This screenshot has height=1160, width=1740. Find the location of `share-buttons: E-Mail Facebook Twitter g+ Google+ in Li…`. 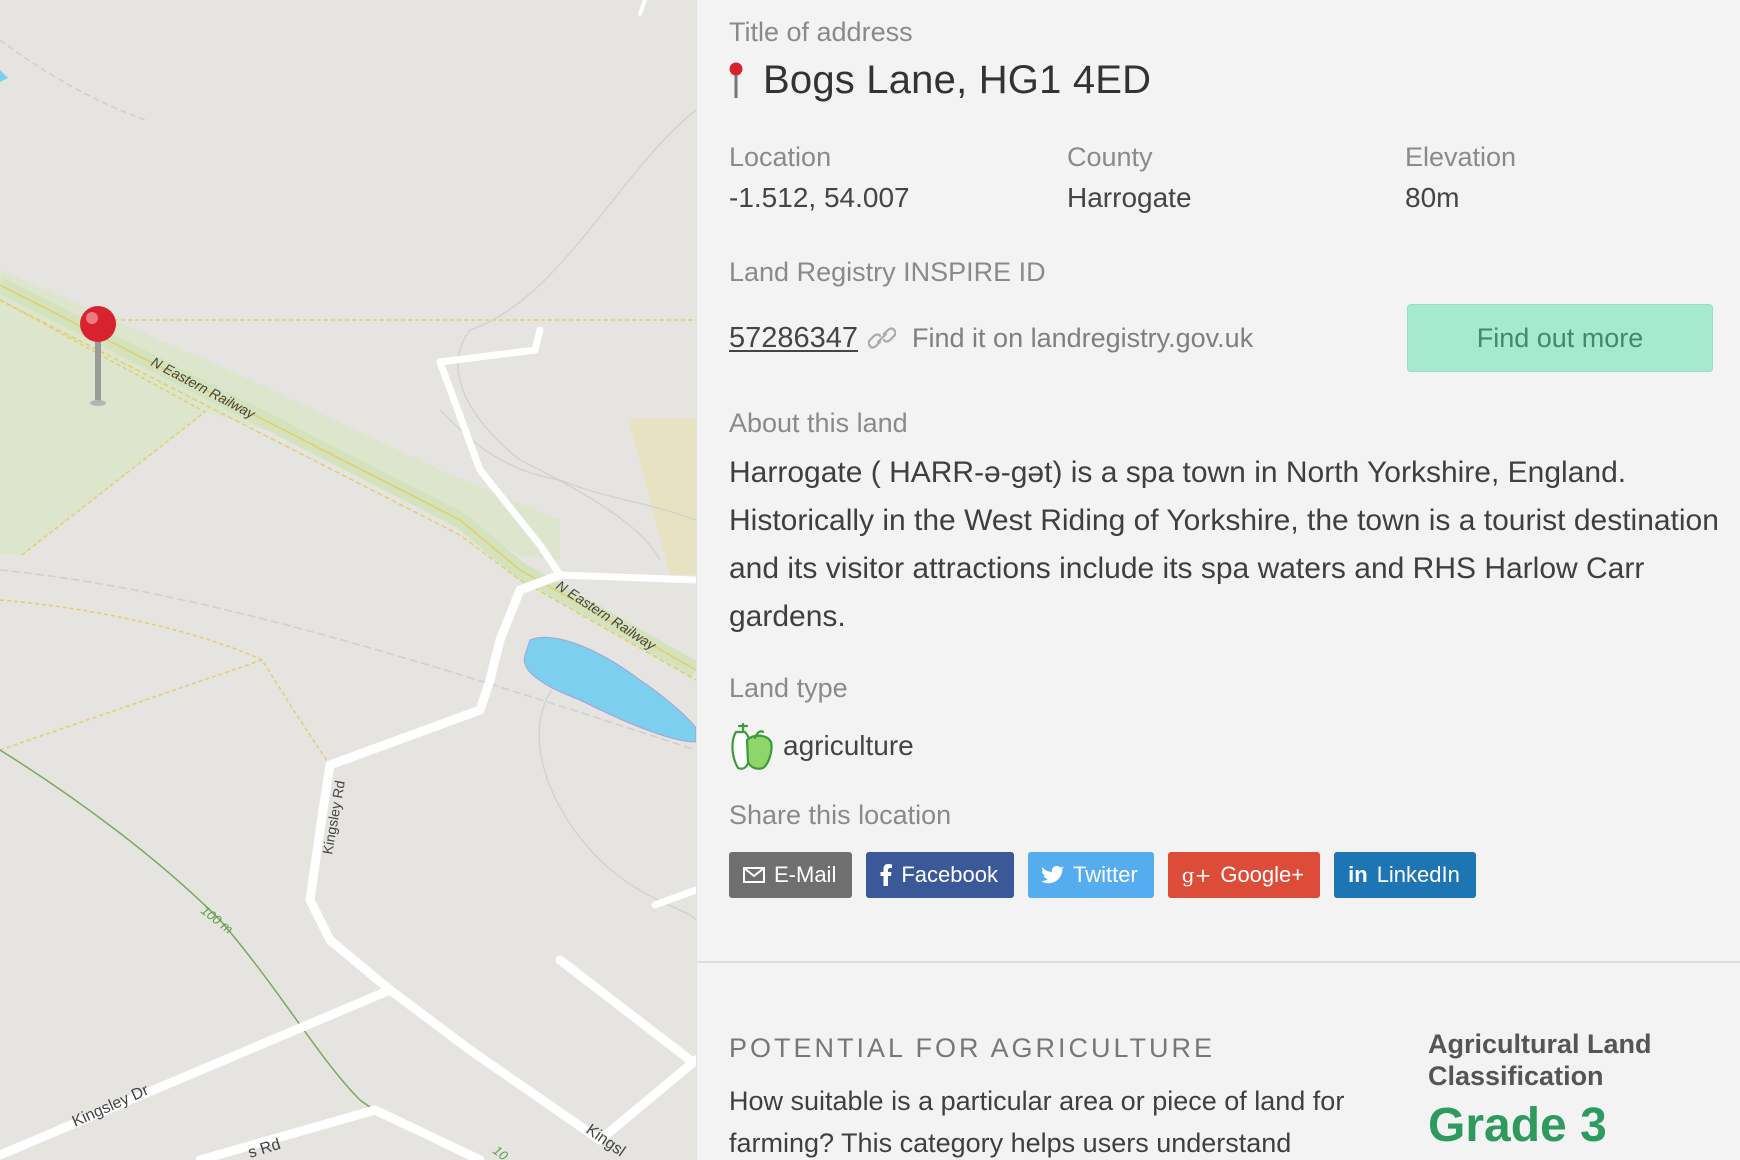

share-buttons: E-Mail Facebook Twitter g+ Google+ in Li… is located at coordinates (1102, 875).